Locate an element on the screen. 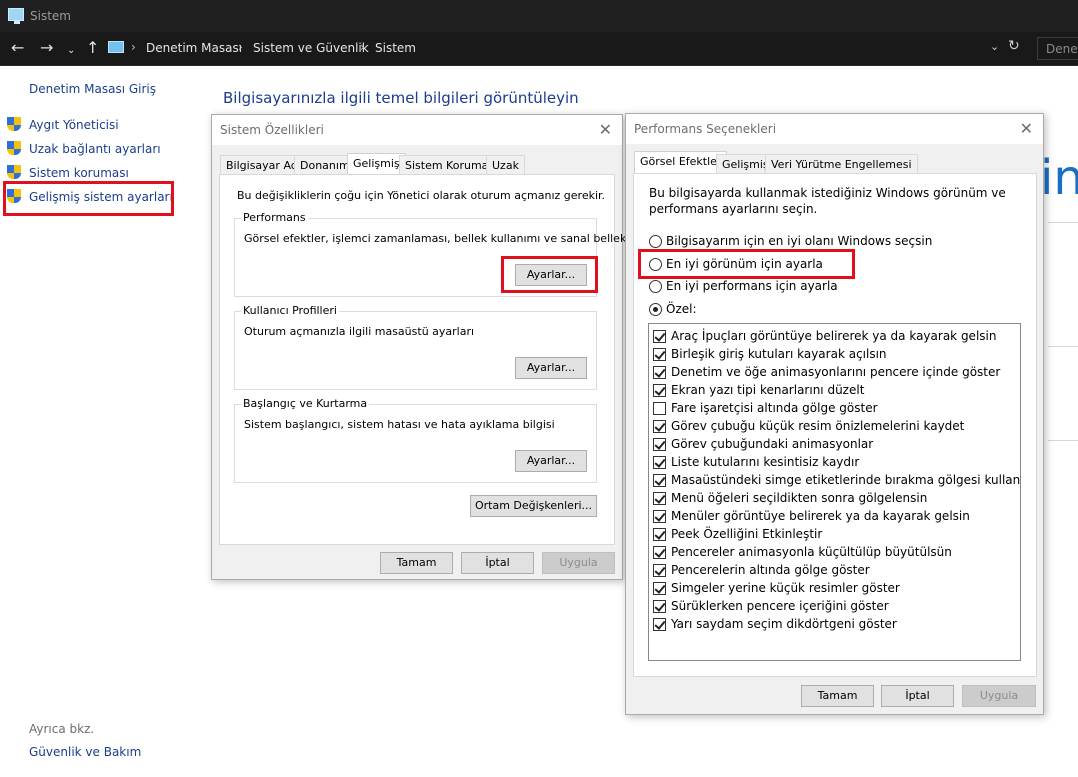 The image size is (1078, 777). radio-best-performance is located at coordinates (655, 286).